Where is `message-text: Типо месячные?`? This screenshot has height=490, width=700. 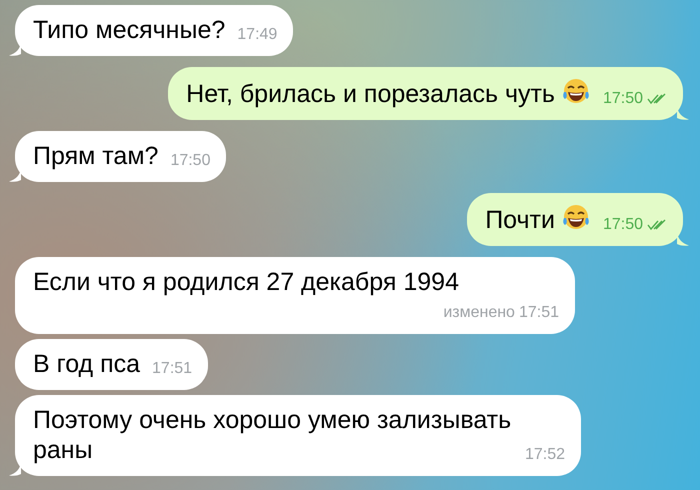 message-text: Типо месячные? is located at coordinates (129, 30).